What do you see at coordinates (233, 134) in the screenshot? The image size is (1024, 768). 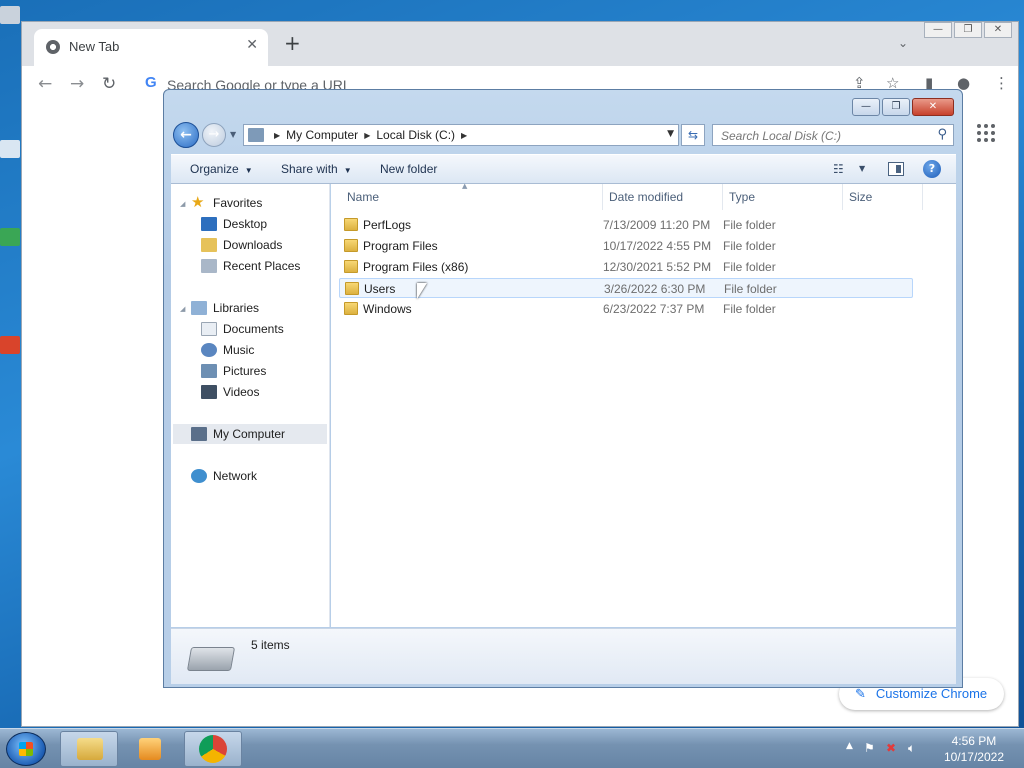 I see `recent-pages-chevron-icon: ▼` at bounding box center [233, 134].